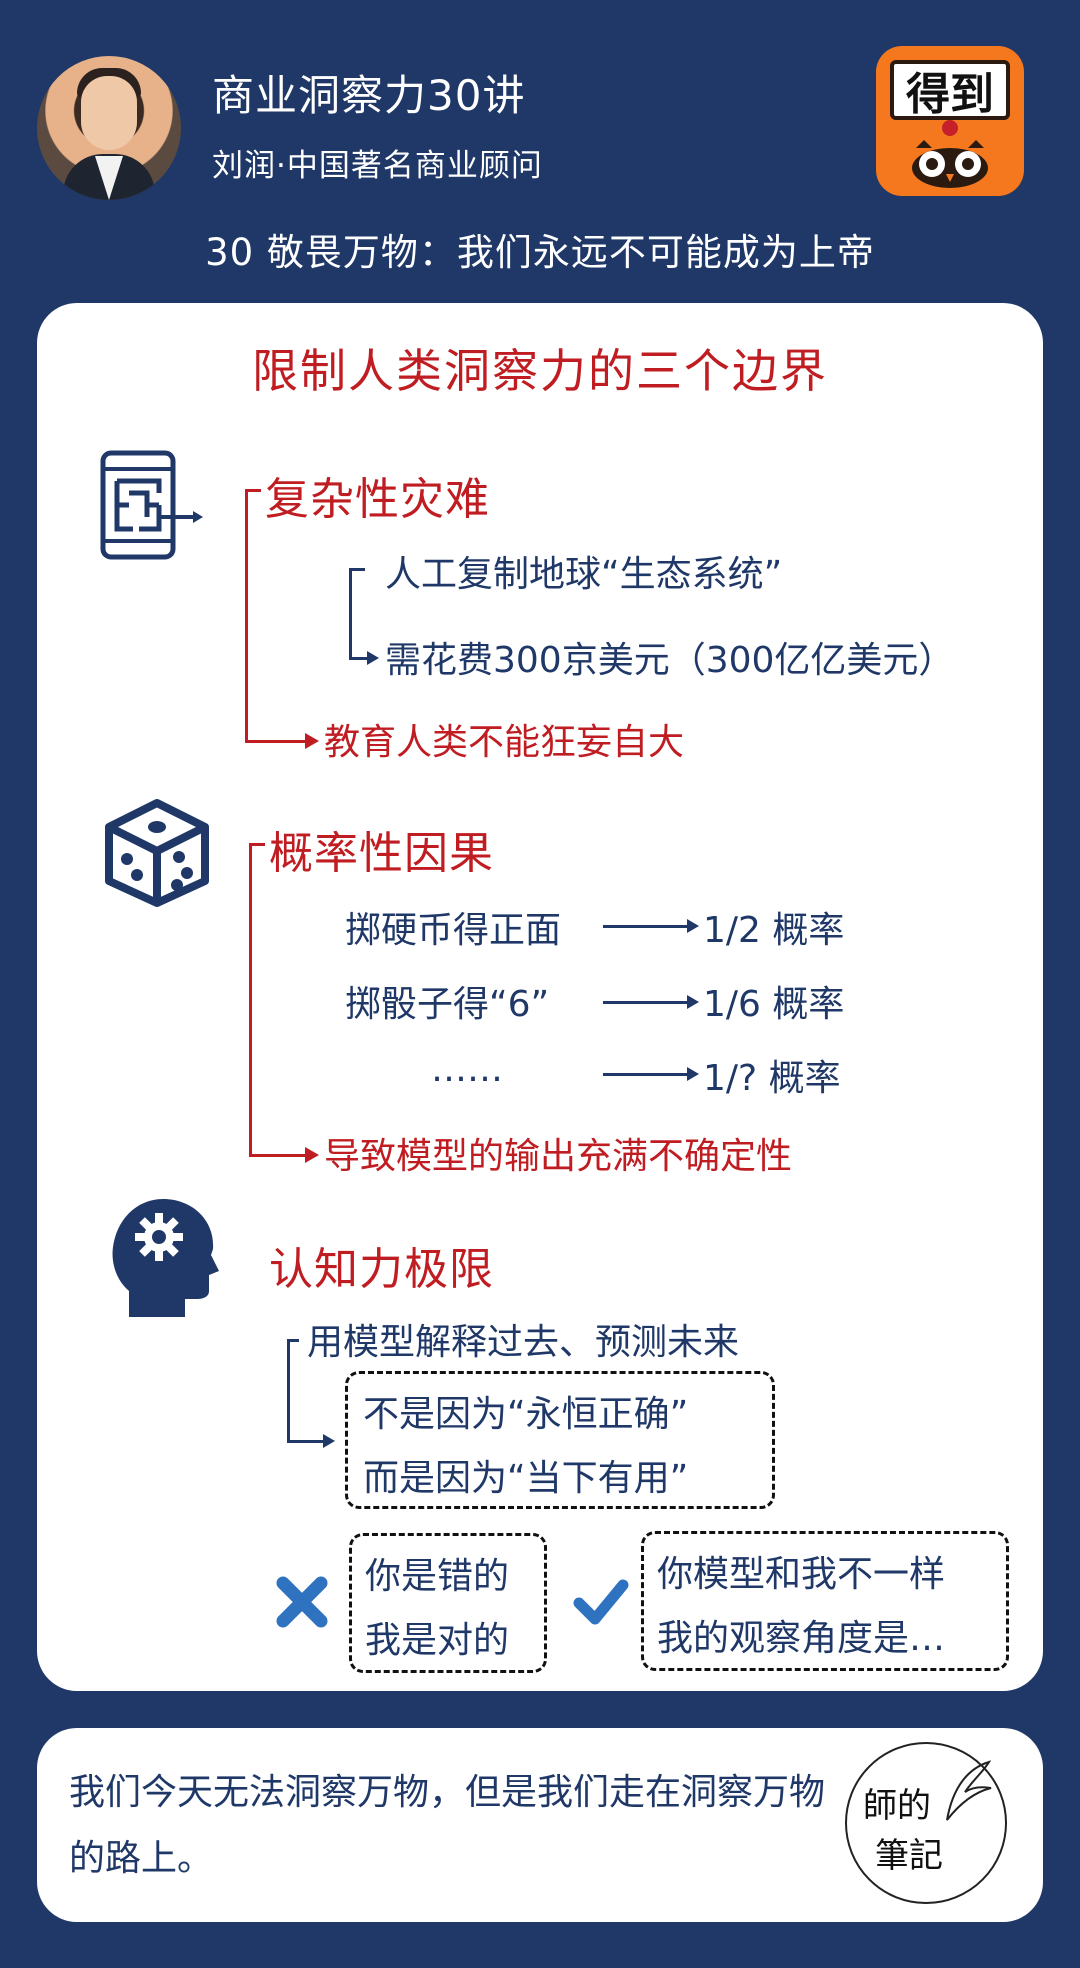 This screenshot has height=1968, width=1080. What do you see at coordinates (302, 1602) in the screenshot?
I see `cross-icon` at bounding box center [302, 1602].